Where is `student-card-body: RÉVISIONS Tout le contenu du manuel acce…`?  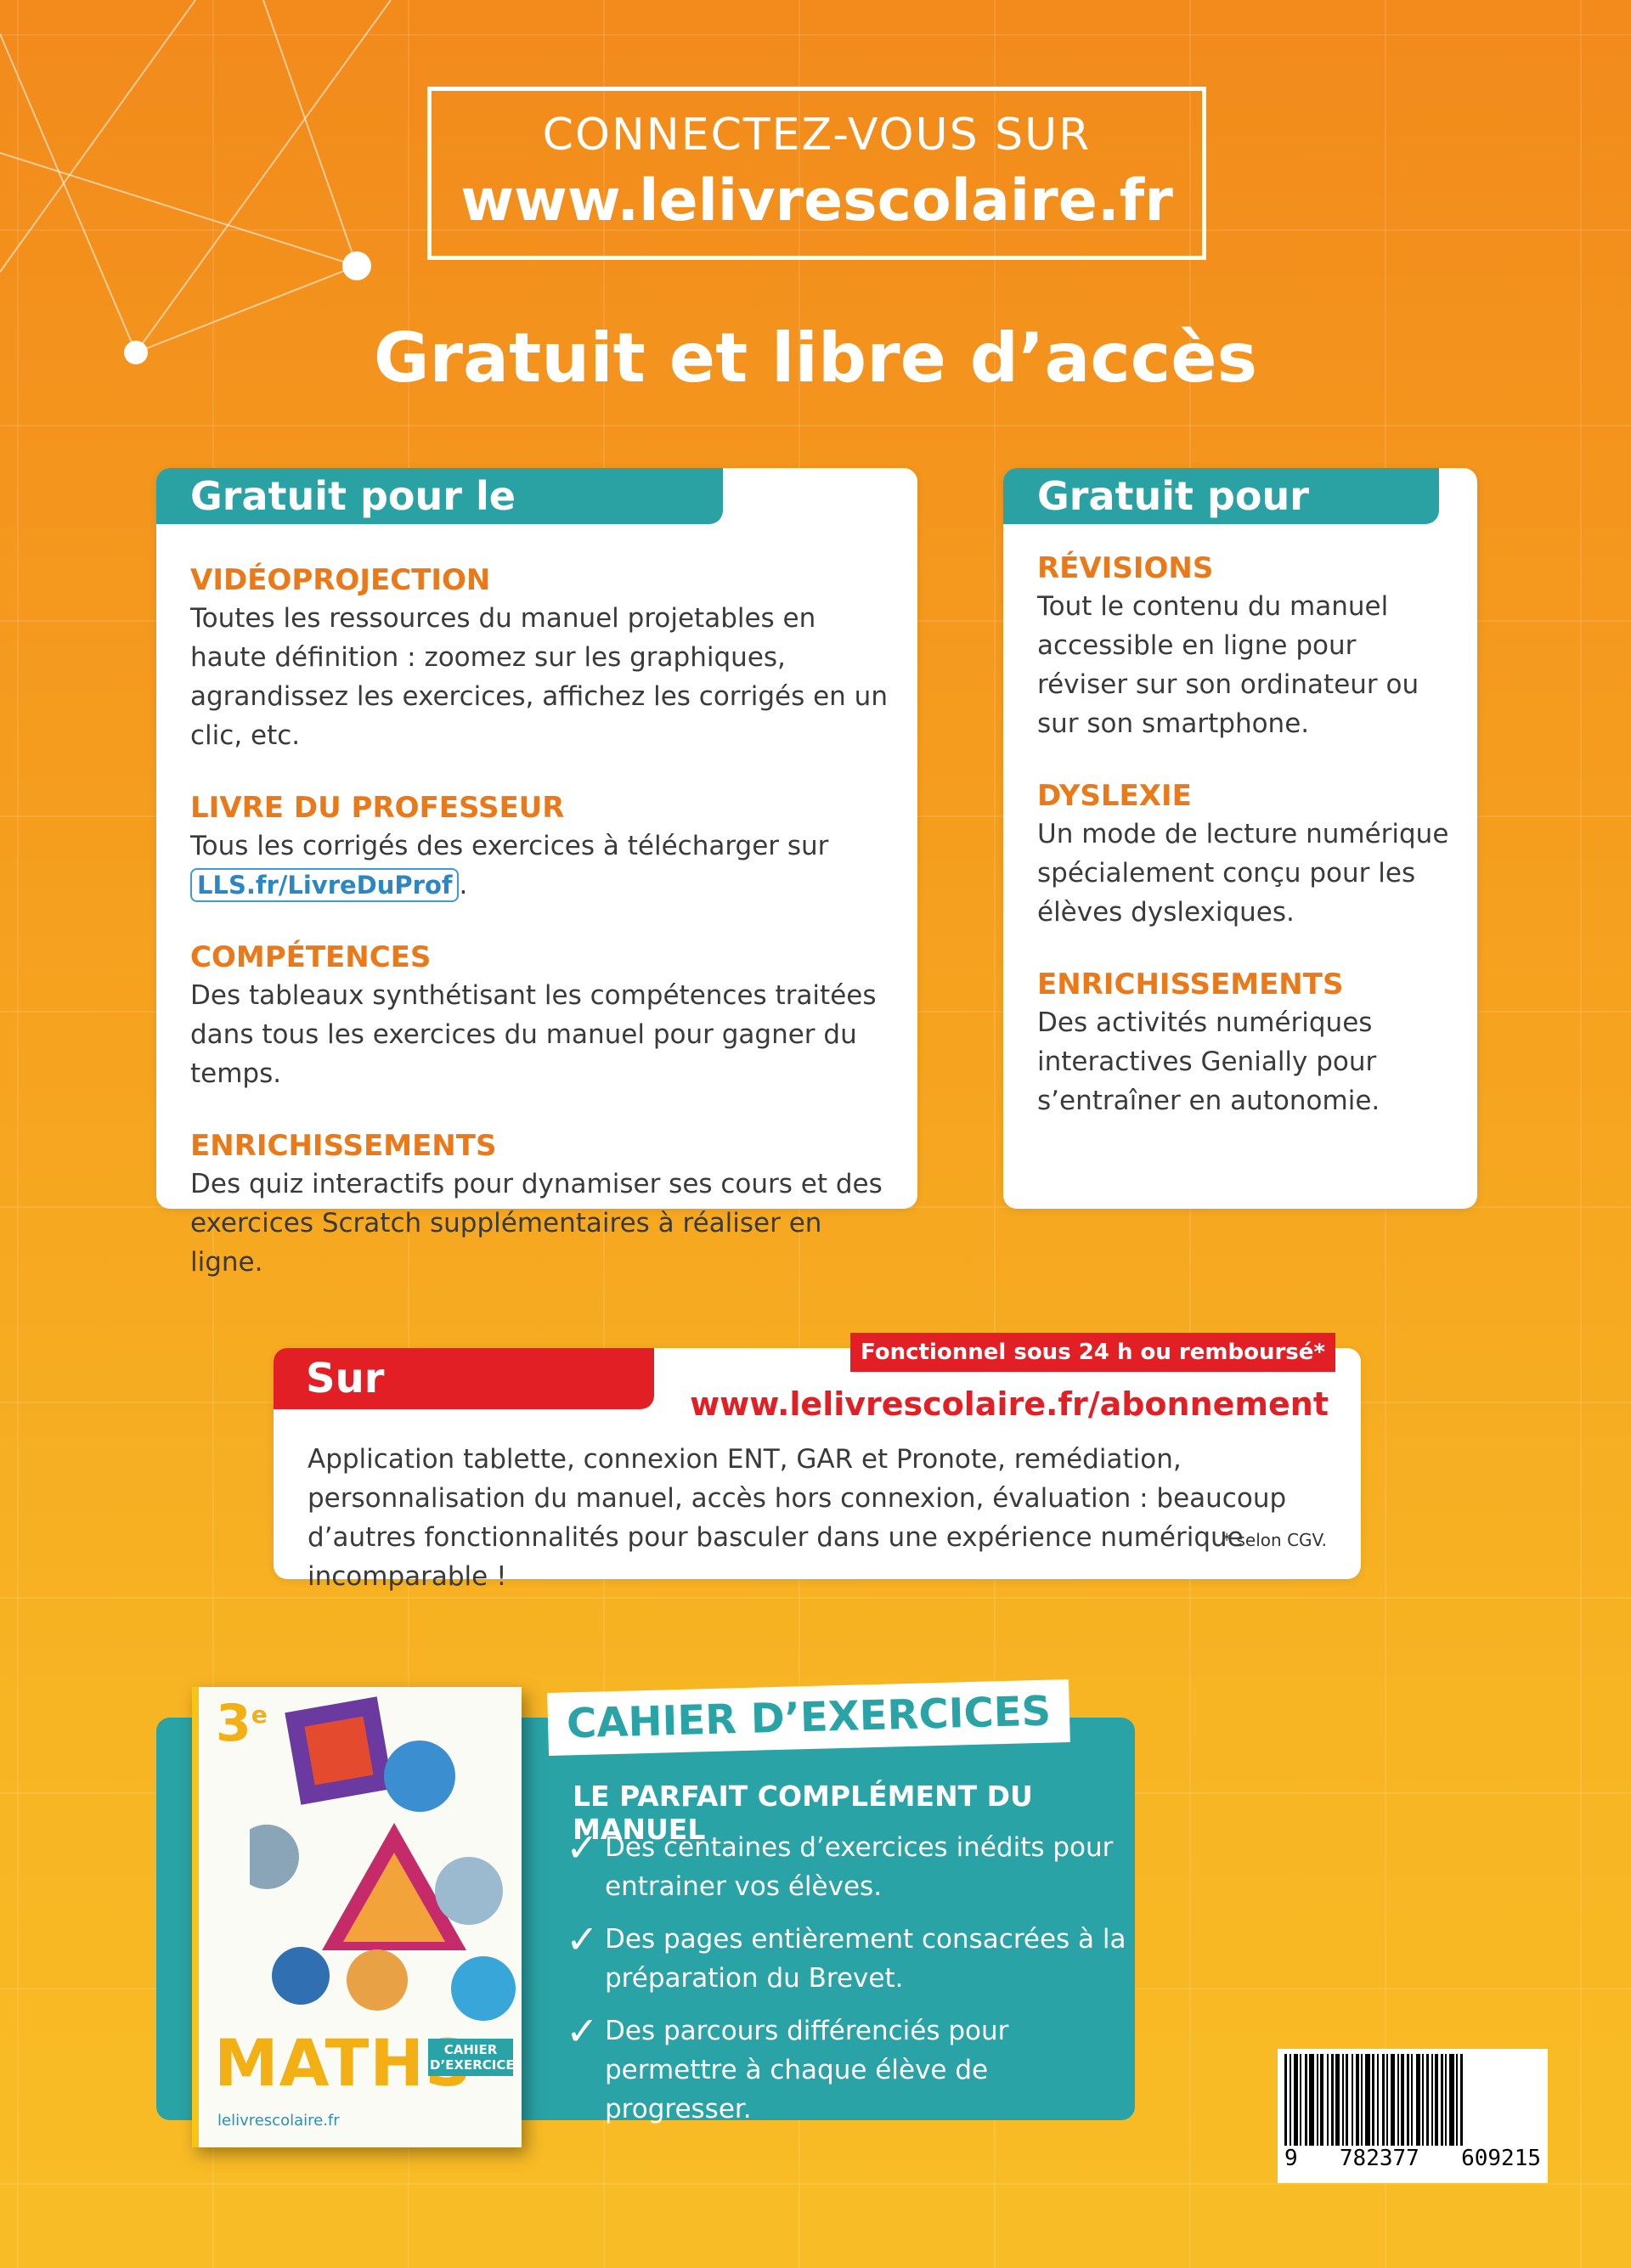 student-card-body: RÉVISIONS Tout le contenu du manuel acce… is located at coordinates (1244, 852).